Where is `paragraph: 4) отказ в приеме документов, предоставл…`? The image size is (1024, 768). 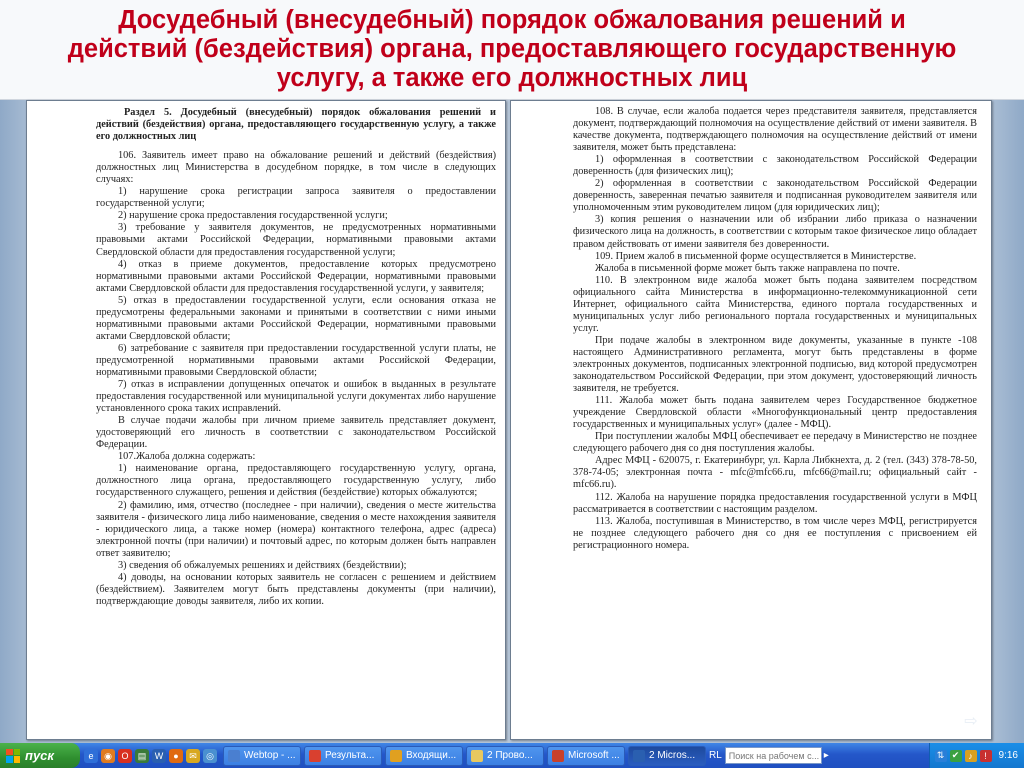
paragraph: 4) отказ в приеме документов, предоставл… is located at coordinates (296, 276).